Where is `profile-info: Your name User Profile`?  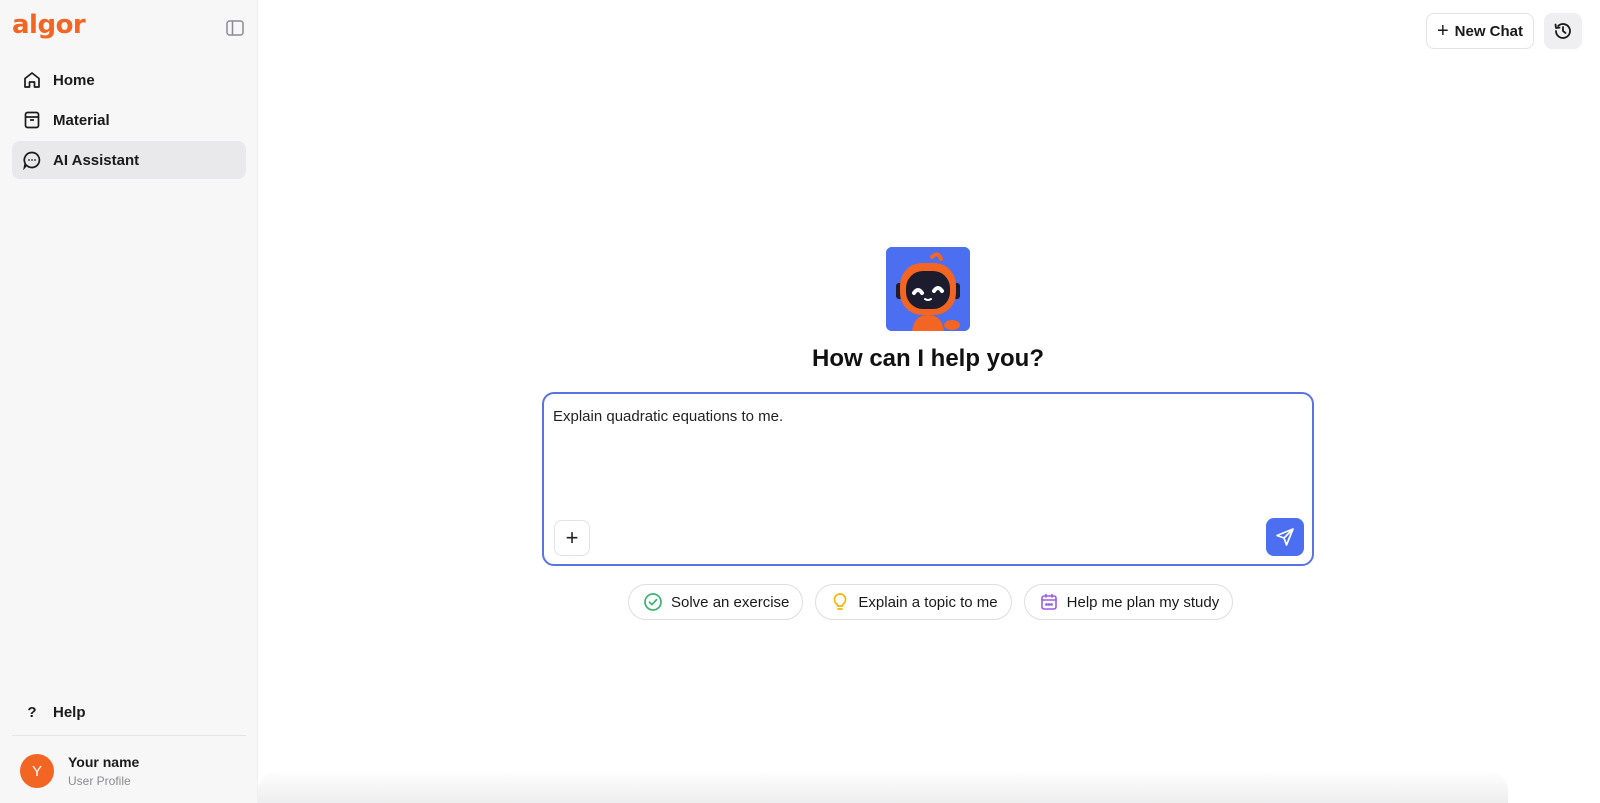
profile-info: Your name User Profile is located at coordinates (103, 771).